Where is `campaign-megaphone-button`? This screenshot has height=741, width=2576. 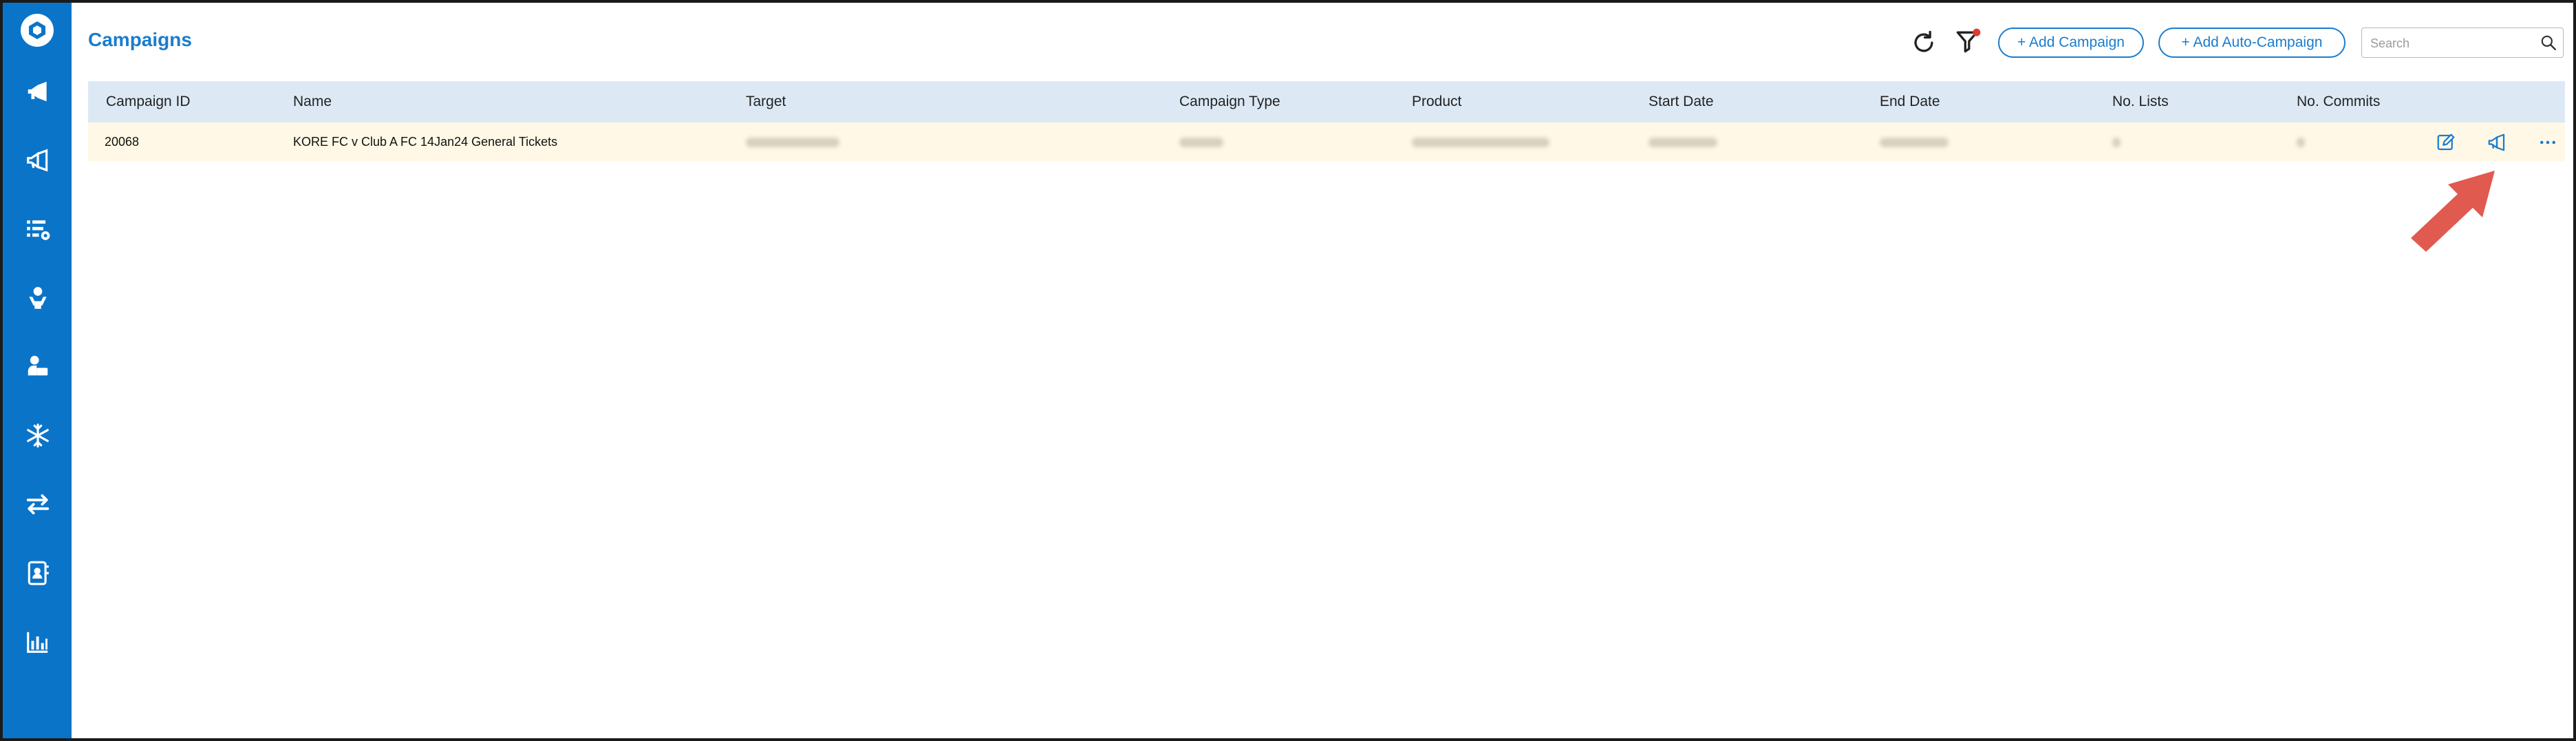
campaign-megaphone-button is located at coordinates (2497, 142).